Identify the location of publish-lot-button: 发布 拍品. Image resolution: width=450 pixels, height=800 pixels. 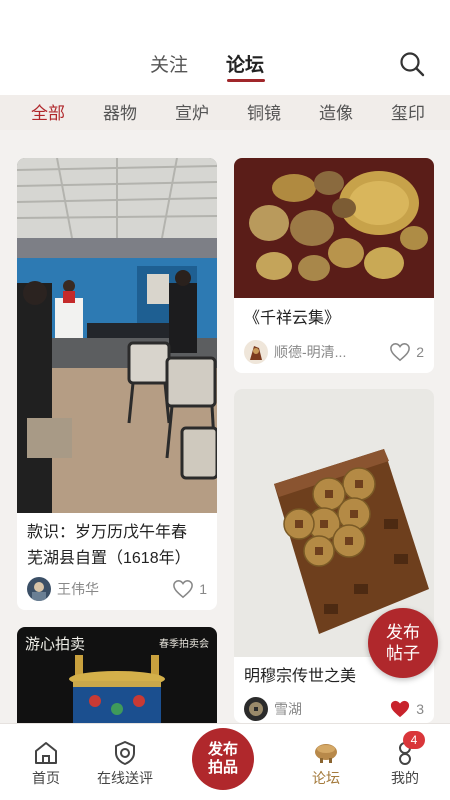
(223, 759).